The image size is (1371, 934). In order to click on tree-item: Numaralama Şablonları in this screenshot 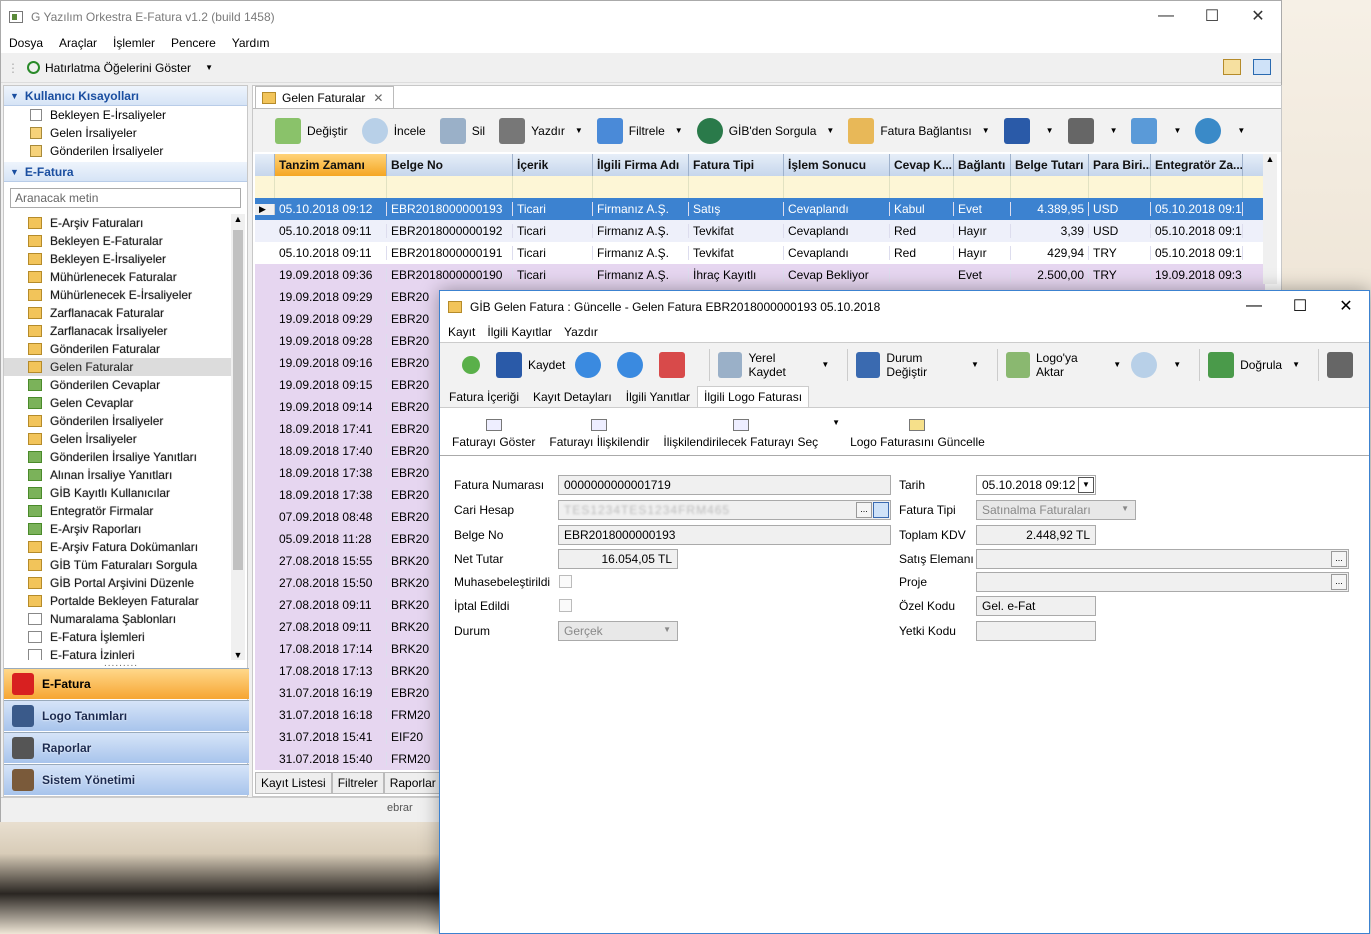, I will do `click(118, 619)`.